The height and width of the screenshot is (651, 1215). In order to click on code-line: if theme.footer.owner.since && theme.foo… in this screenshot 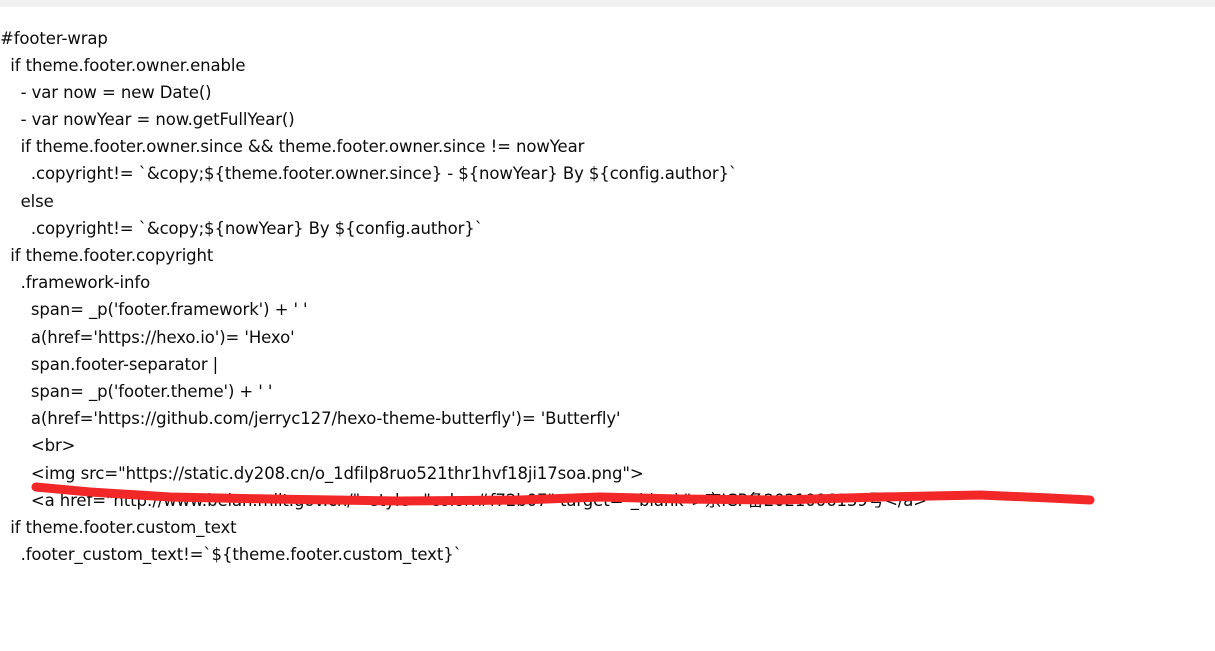, I will do `click(292, 147)`.